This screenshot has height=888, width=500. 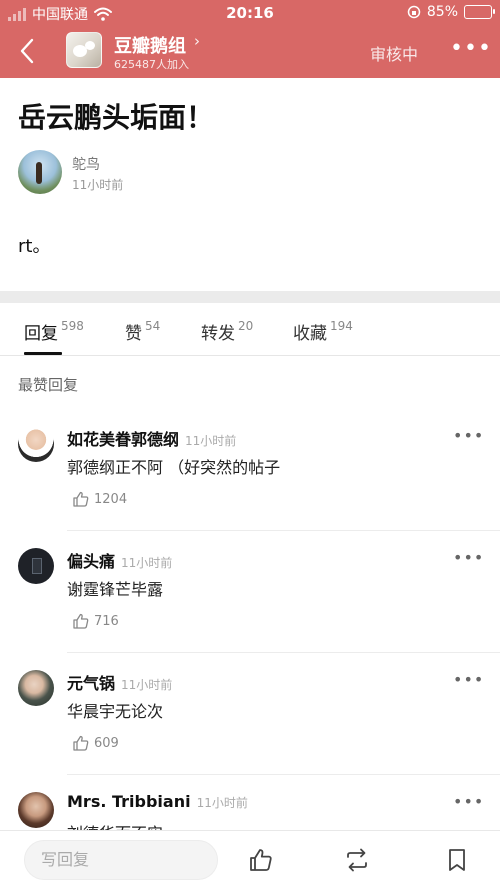 What do you see at coordinates (115, 711) in the screenshot?
I see `comment-text: 华晨宇无论次` at bounding box center [115, 711].